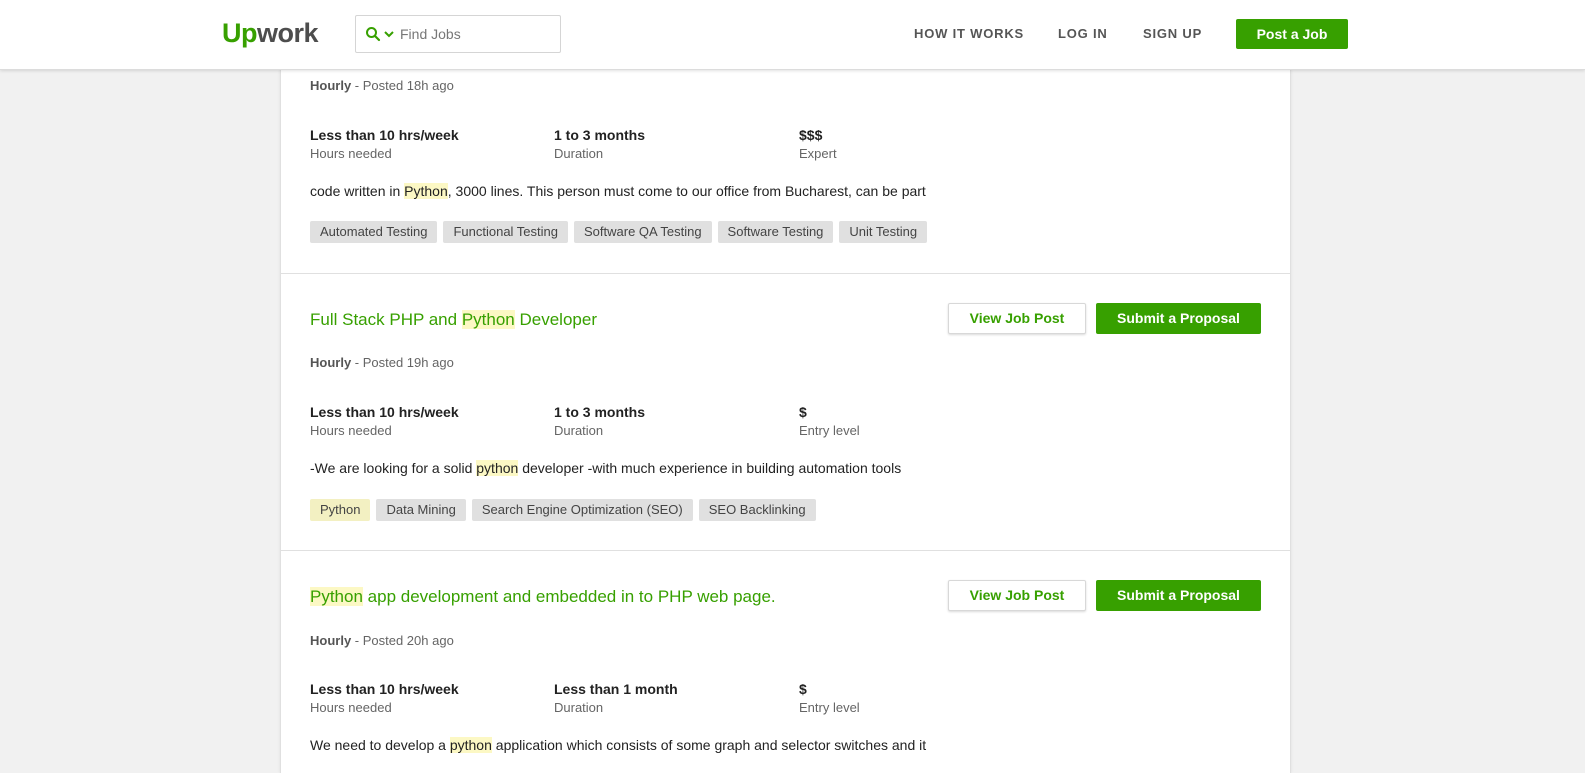  I want to click on nav-sign-up: SIGN UP, so click(1172, 33).